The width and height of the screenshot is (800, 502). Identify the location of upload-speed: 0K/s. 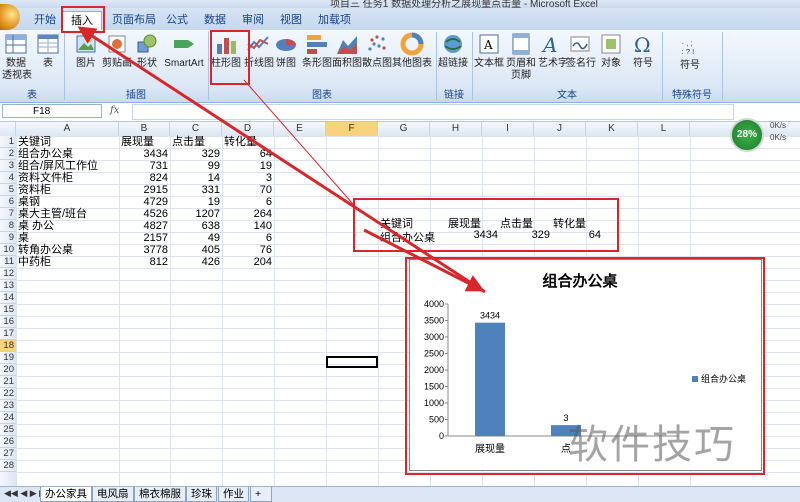
(778, 125).